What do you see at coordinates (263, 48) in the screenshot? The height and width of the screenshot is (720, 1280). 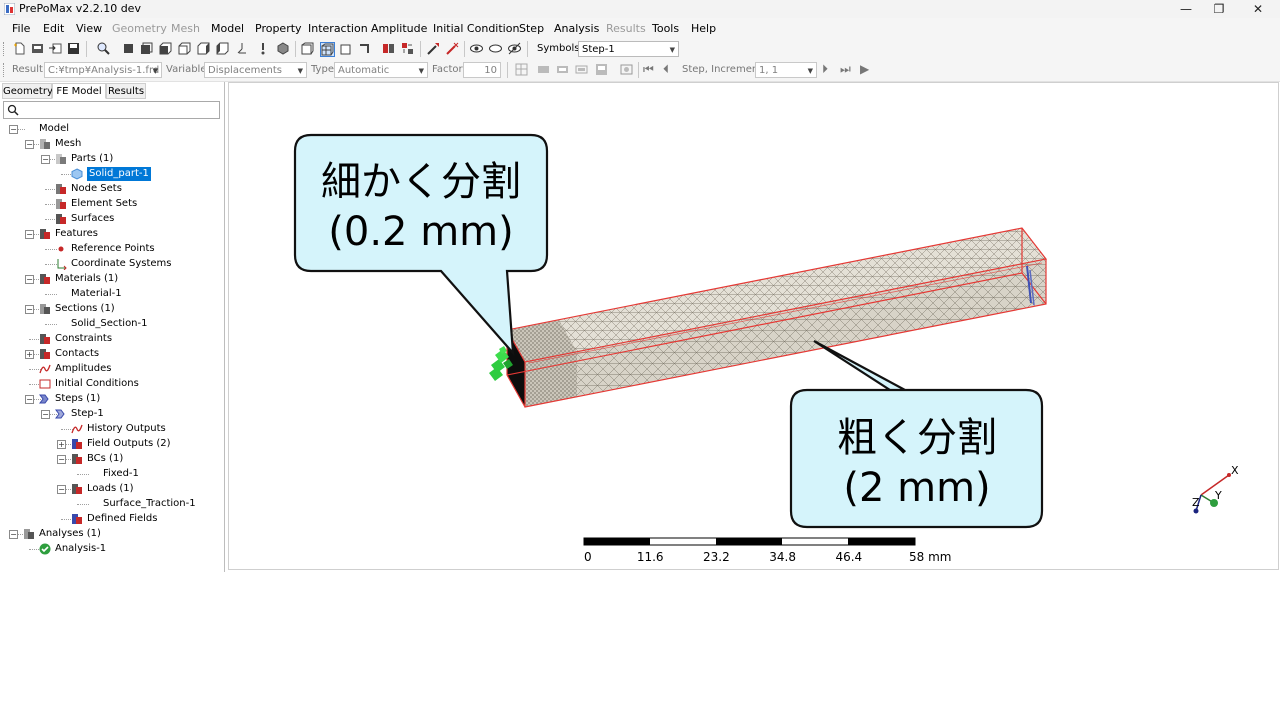 I see `view-vertical-icon` at bounding box center [263, 48].